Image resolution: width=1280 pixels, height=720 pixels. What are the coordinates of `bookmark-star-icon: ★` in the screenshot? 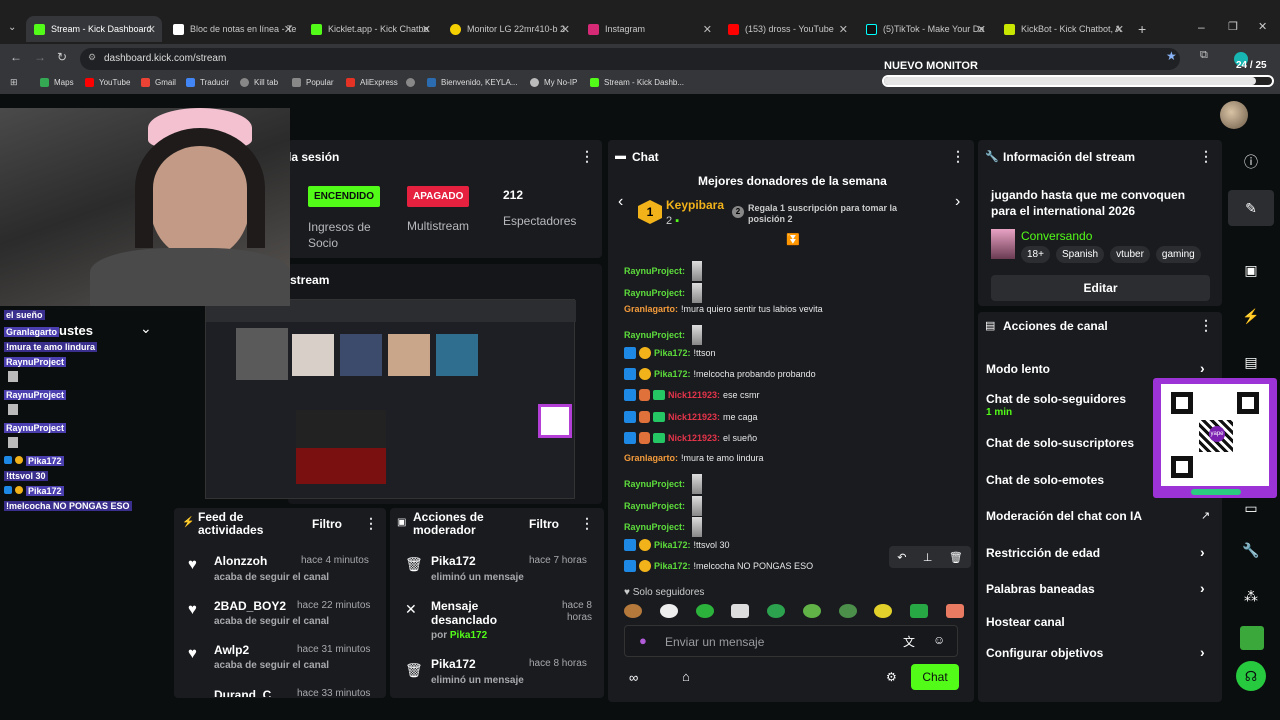 It's located at (1171, 56).